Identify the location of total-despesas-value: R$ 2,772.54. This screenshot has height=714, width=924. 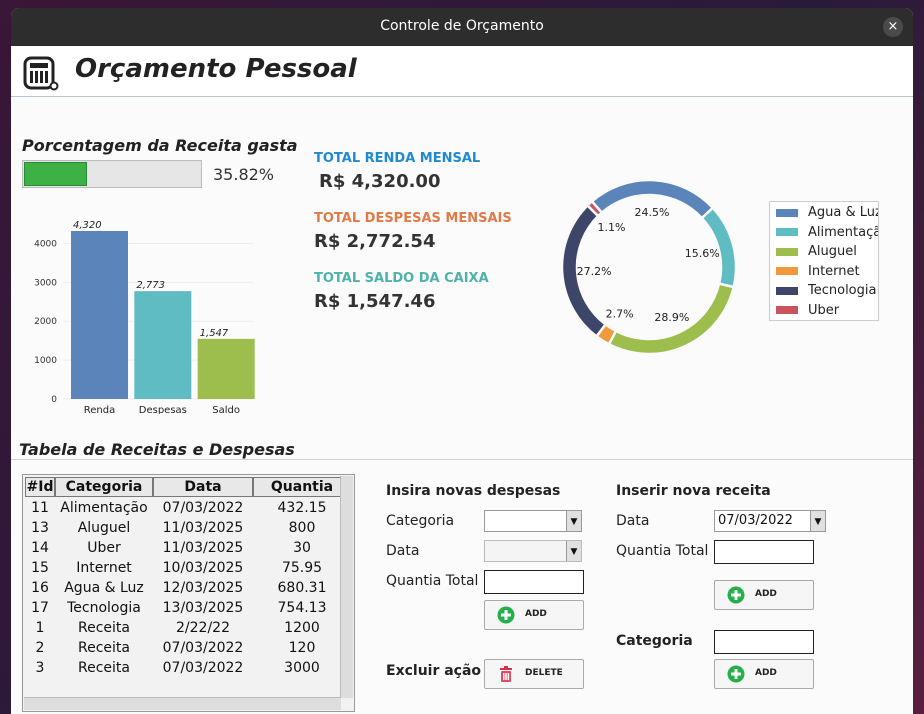
(375, 241).